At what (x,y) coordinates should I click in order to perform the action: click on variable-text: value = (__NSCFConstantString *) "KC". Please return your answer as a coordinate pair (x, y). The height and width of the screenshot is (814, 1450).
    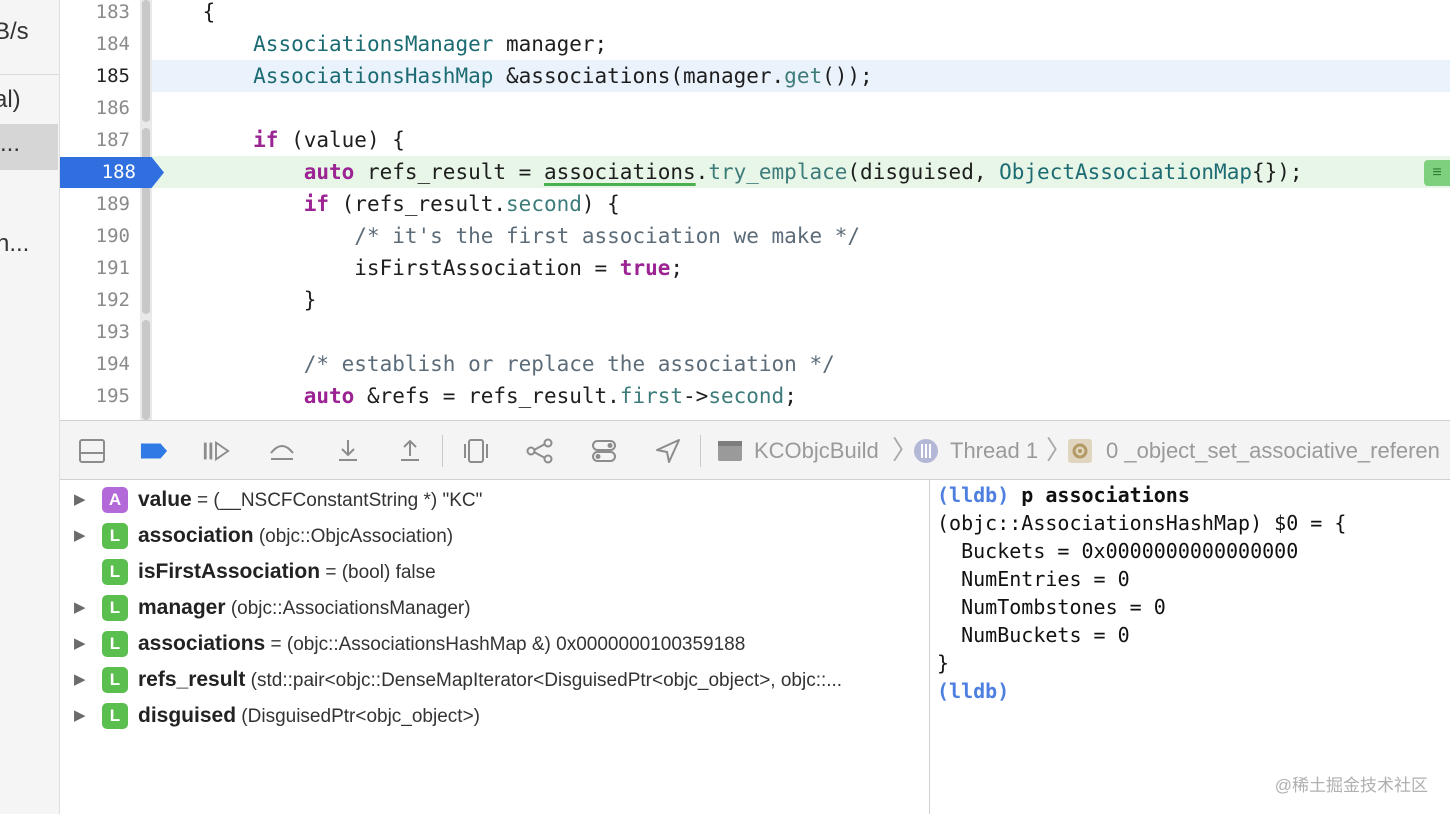
    Looking at the image, I should click on (310, 500).